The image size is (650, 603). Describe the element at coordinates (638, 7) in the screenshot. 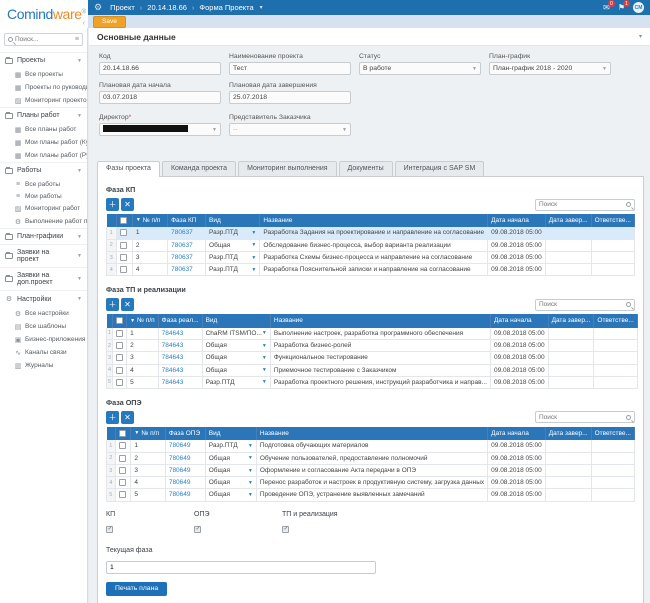

I see `avatar: CM` at that location.